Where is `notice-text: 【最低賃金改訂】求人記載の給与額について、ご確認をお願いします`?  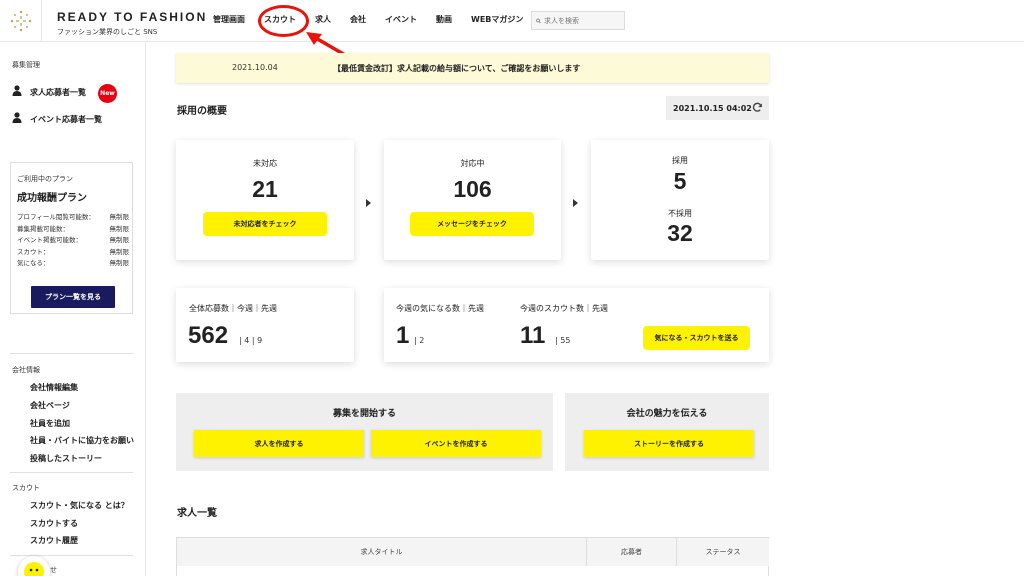
notice-text: 【最低賃金改訂】求人記載の給与額について、ご確認をお願いします is located at coordinates (456, 68).